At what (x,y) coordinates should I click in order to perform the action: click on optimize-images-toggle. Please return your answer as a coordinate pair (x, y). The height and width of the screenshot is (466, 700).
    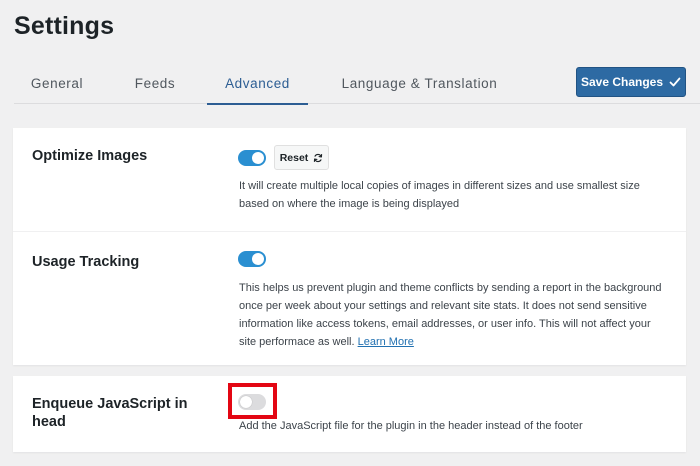
    Looking at the image, I should click on (252, 158).